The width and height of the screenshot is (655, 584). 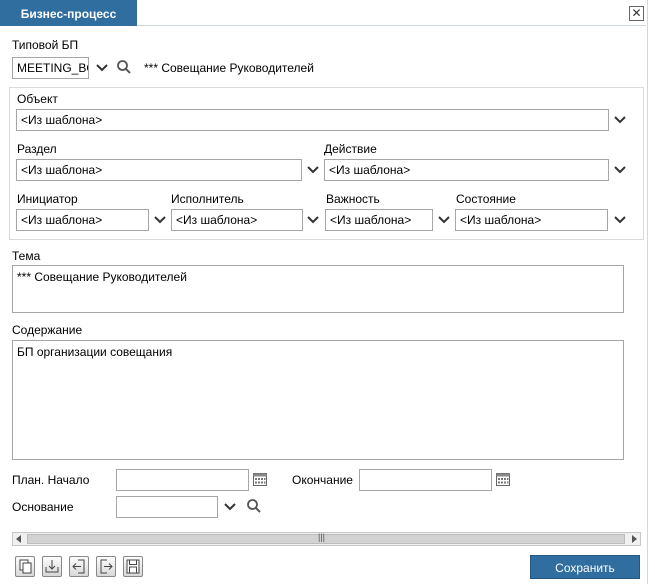 I want to click on topic-textarea: *** Совещание Руководителей, so click(x=318, y=289).